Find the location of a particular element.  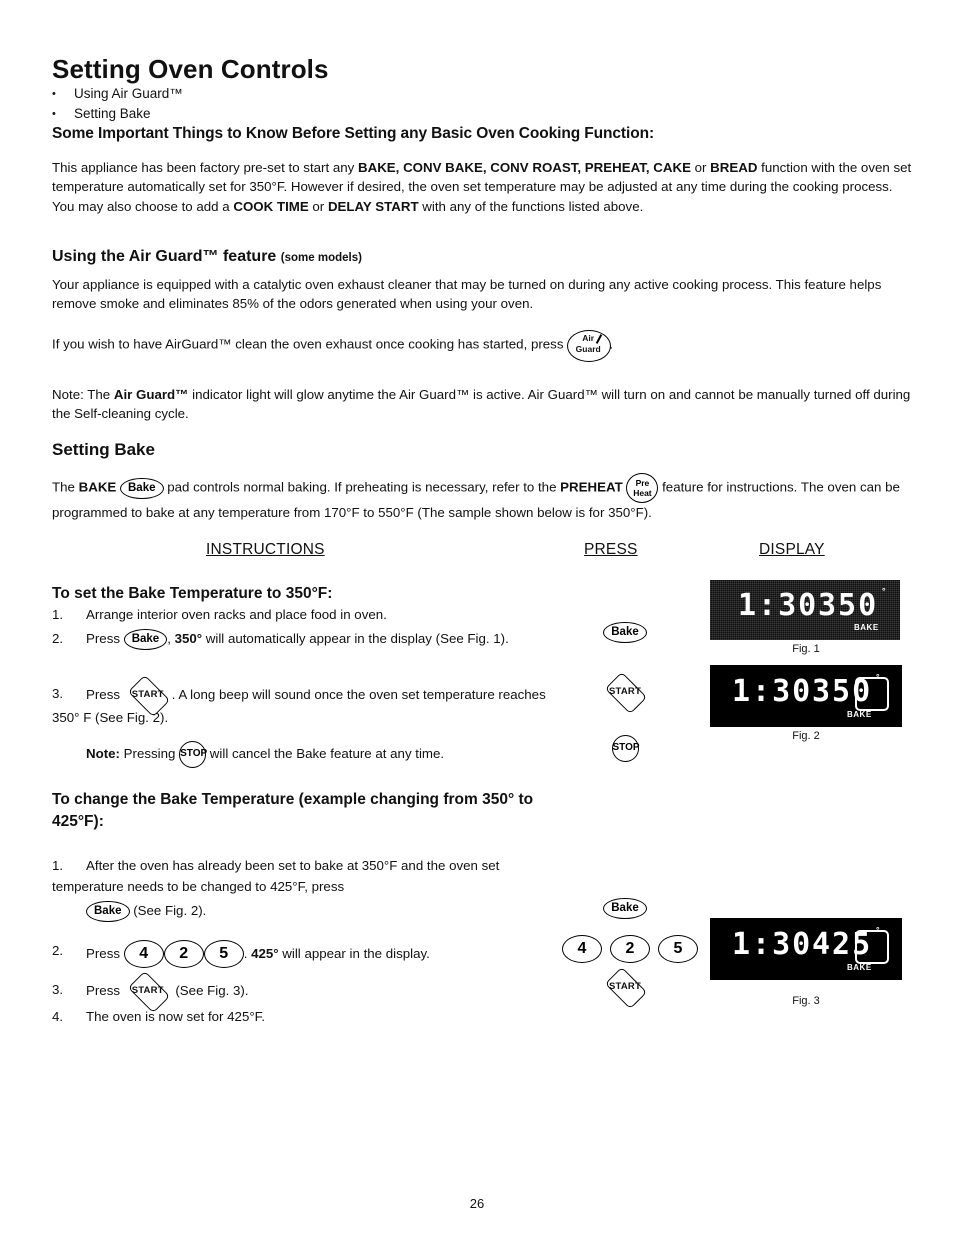

intro-text-5: with any of the functions listed above. is located at coordinates (531, 206).